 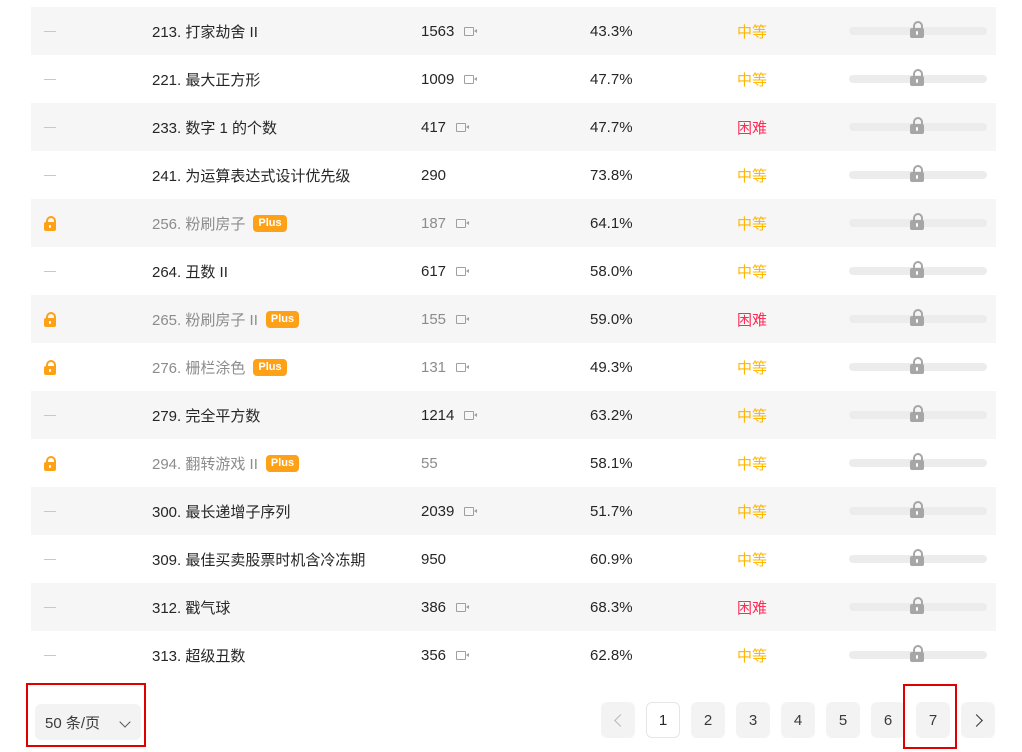 I want to click on problem-title: 312. 戳气球, so click(x=191, y=608).